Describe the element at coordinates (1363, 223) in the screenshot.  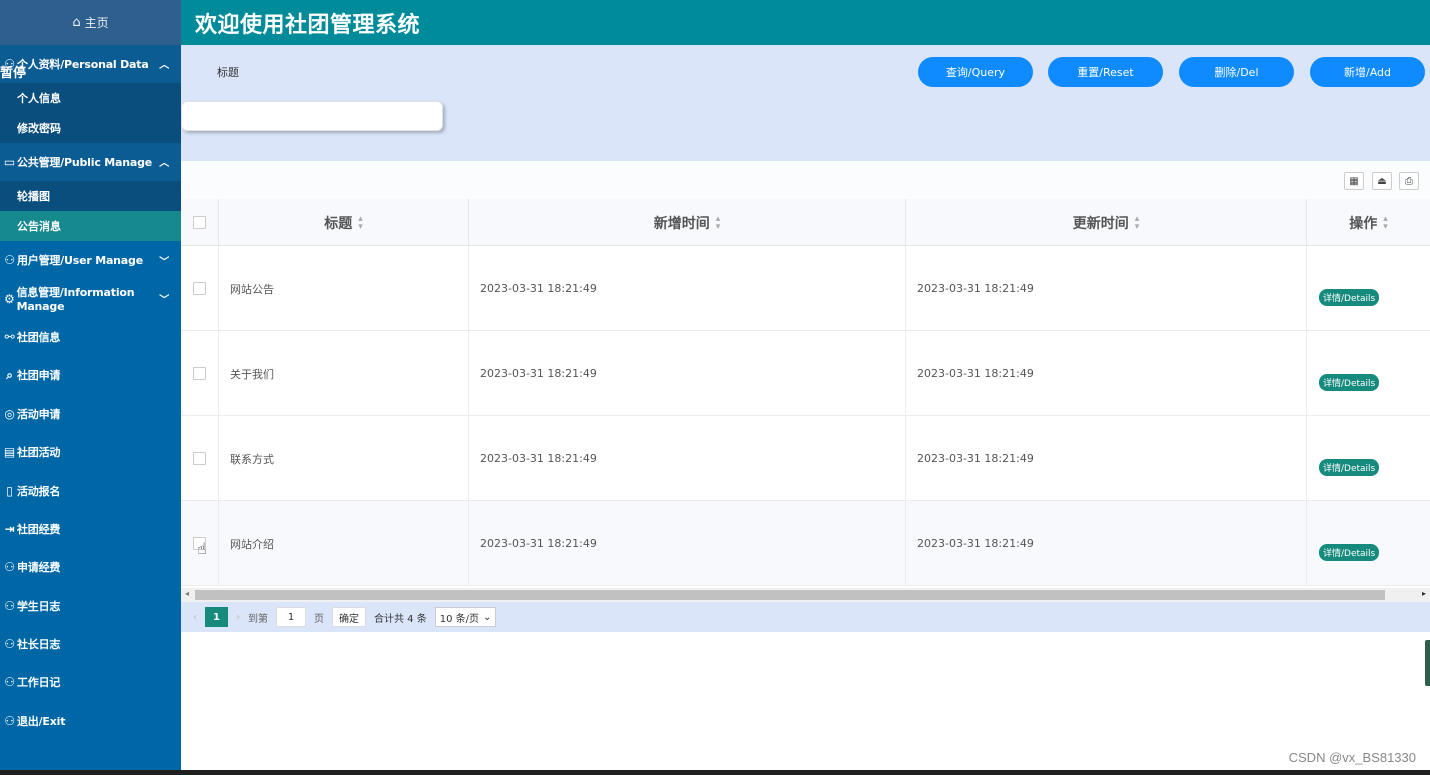
I see `column-header-label: 操作` at that location.